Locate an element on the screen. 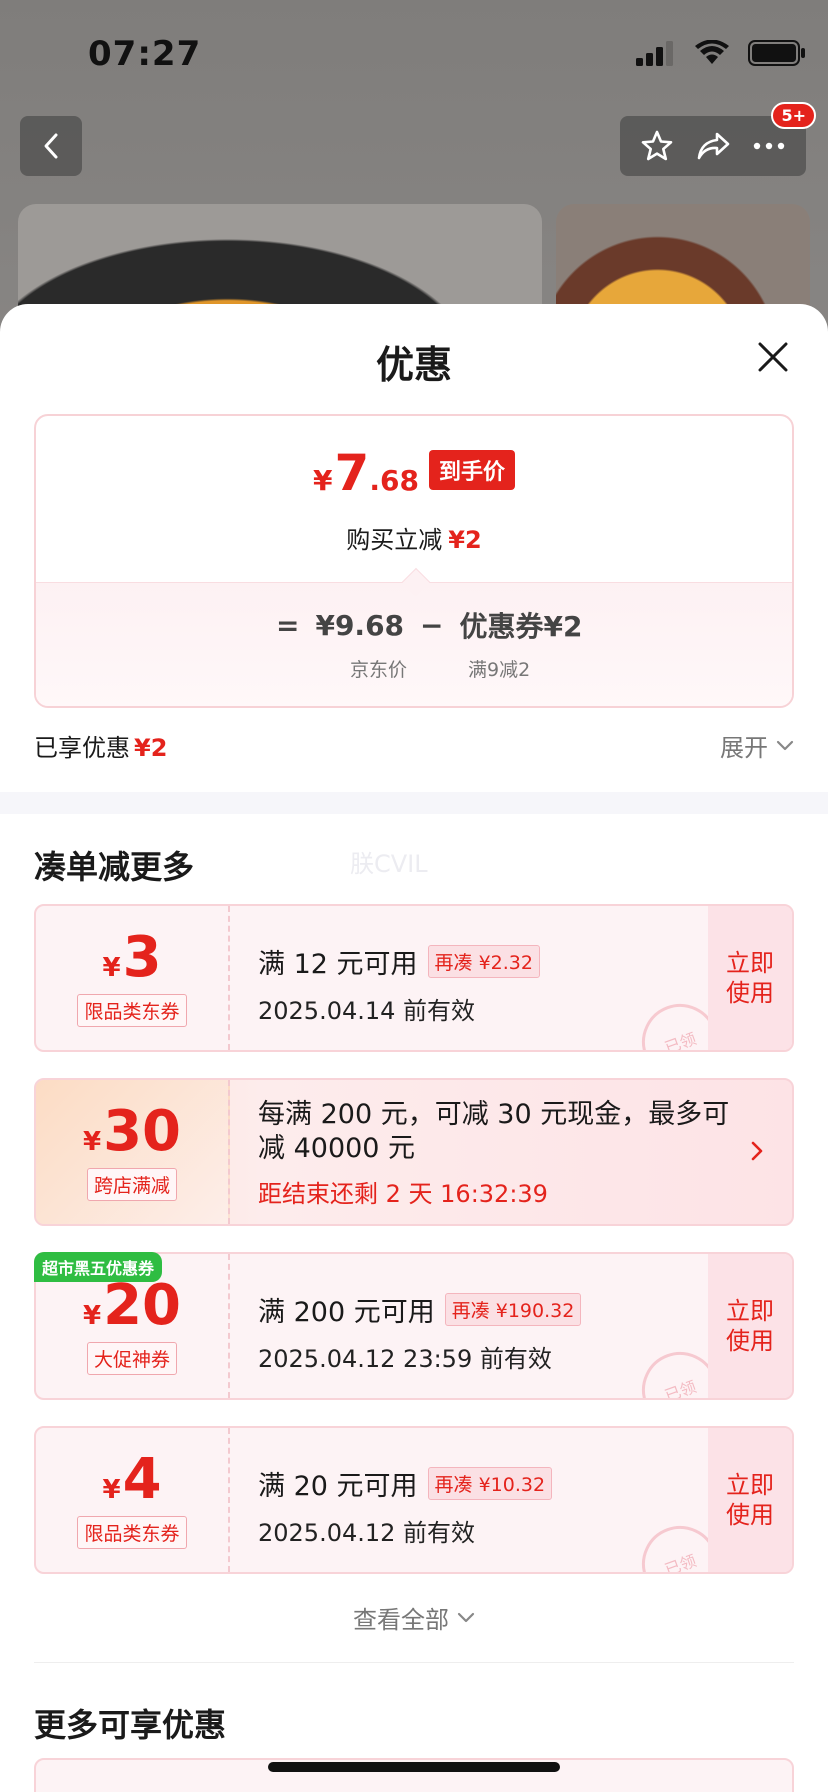  enjoyed-discount: 已享优惠 ¥2 is located at coordinates (100, 745).